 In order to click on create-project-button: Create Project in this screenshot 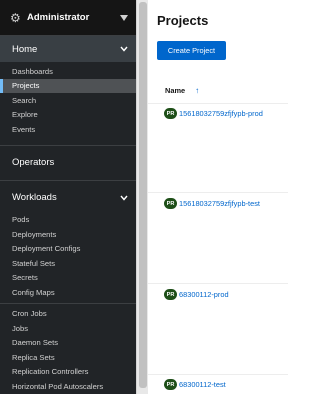, I will do `click(191, 50)`.